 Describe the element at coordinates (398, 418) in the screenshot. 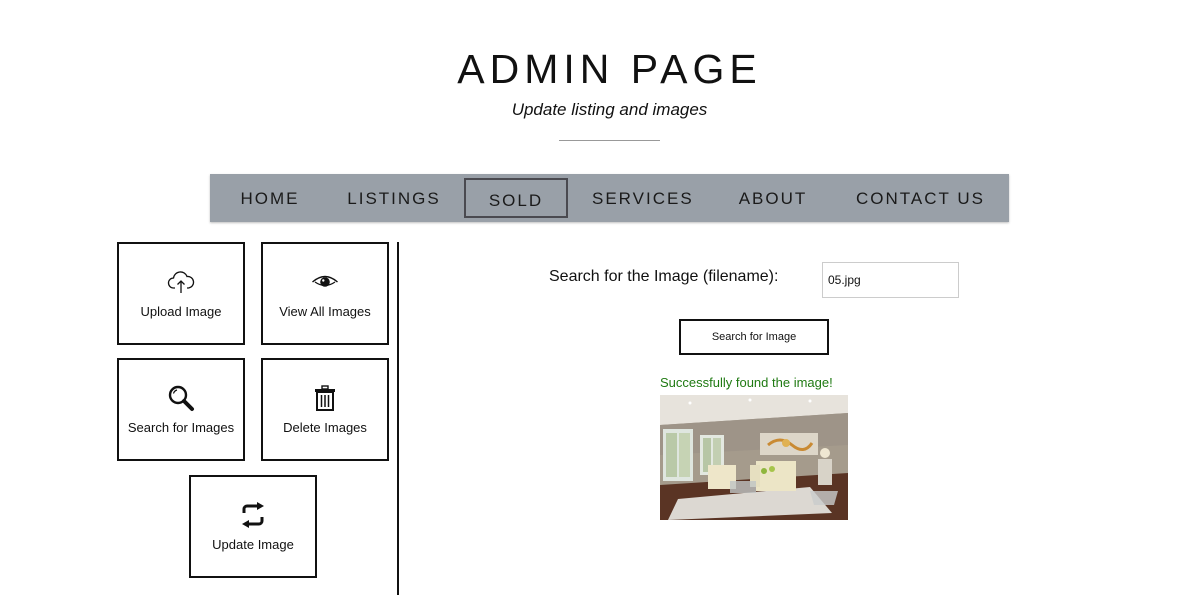

I see `sidebar-divider` at that location.